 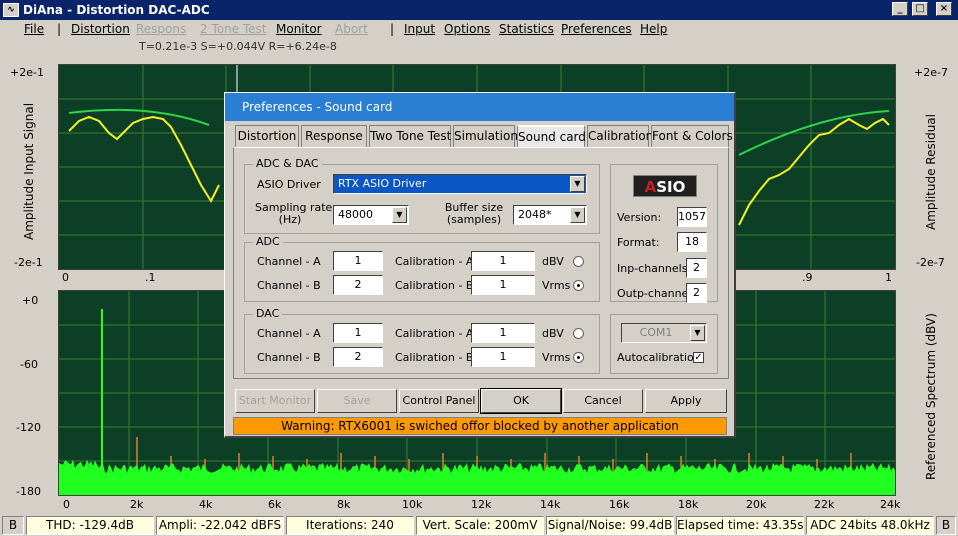 What do you see at coordinates (410, 136) in the screenshot?
I see `tab-two-tone-test: Two Tone Test` at bounding box center [410, 136].